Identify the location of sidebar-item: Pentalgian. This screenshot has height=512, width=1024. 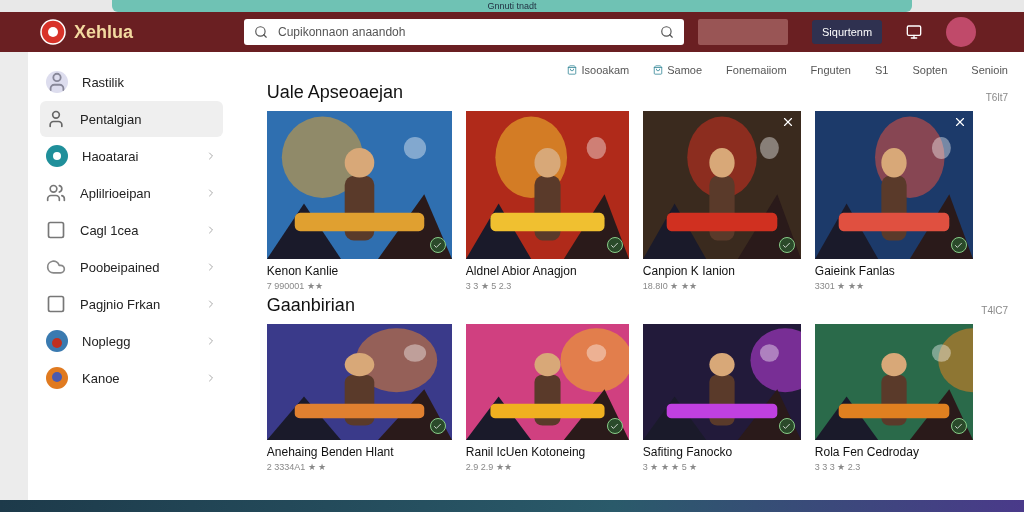
(131, 119).